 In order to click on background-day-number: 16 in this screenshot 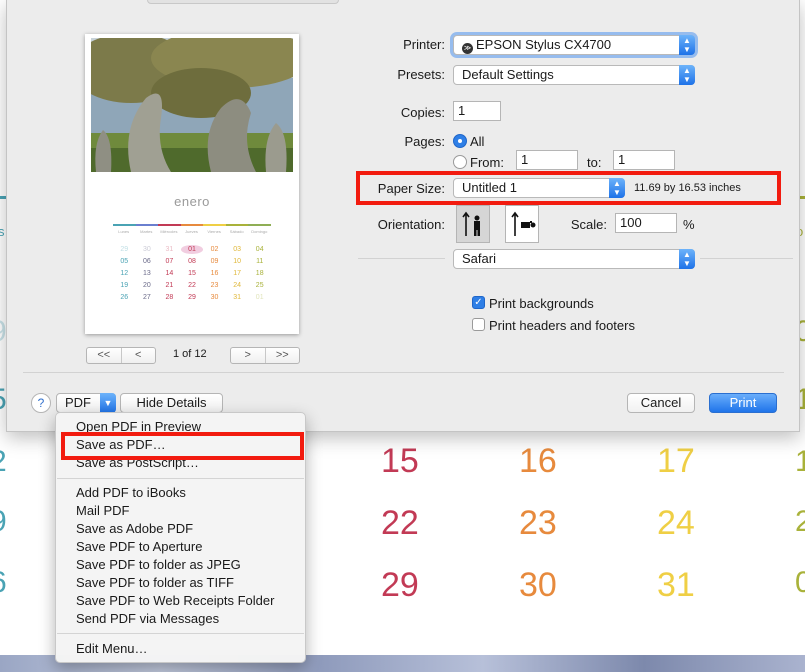, I will do `click(538, 461)`.